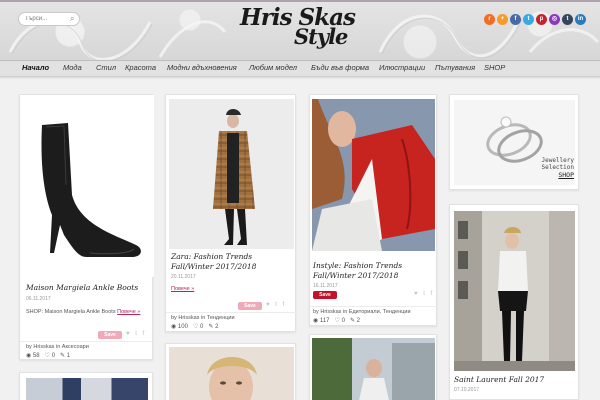 This screenshot has height=400, width=600. What do you see at coordinates (515, 380) in the screenshot?
I see `post-title: Saint Laurent Fall 2017` at bounding box center [515, 380].